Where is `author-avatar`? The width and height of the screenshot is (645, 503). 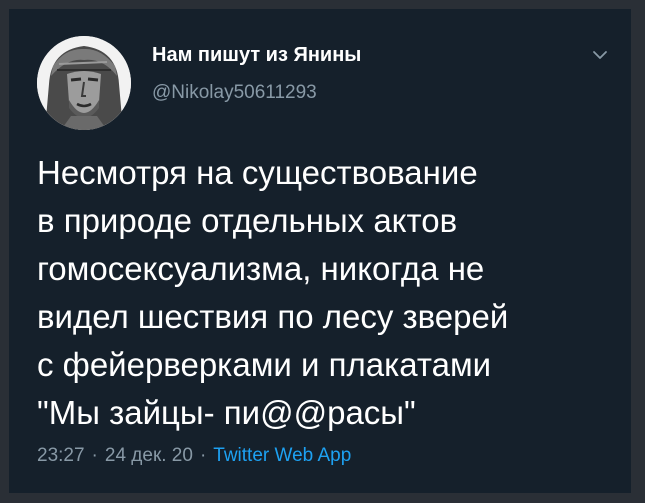
author-avatar is located at coordinates (84, 83).